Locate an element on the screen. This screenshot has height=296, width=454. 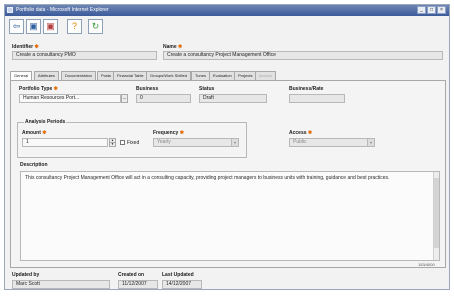
tab-attributes: Attributes is located at coordinates (46, 75).